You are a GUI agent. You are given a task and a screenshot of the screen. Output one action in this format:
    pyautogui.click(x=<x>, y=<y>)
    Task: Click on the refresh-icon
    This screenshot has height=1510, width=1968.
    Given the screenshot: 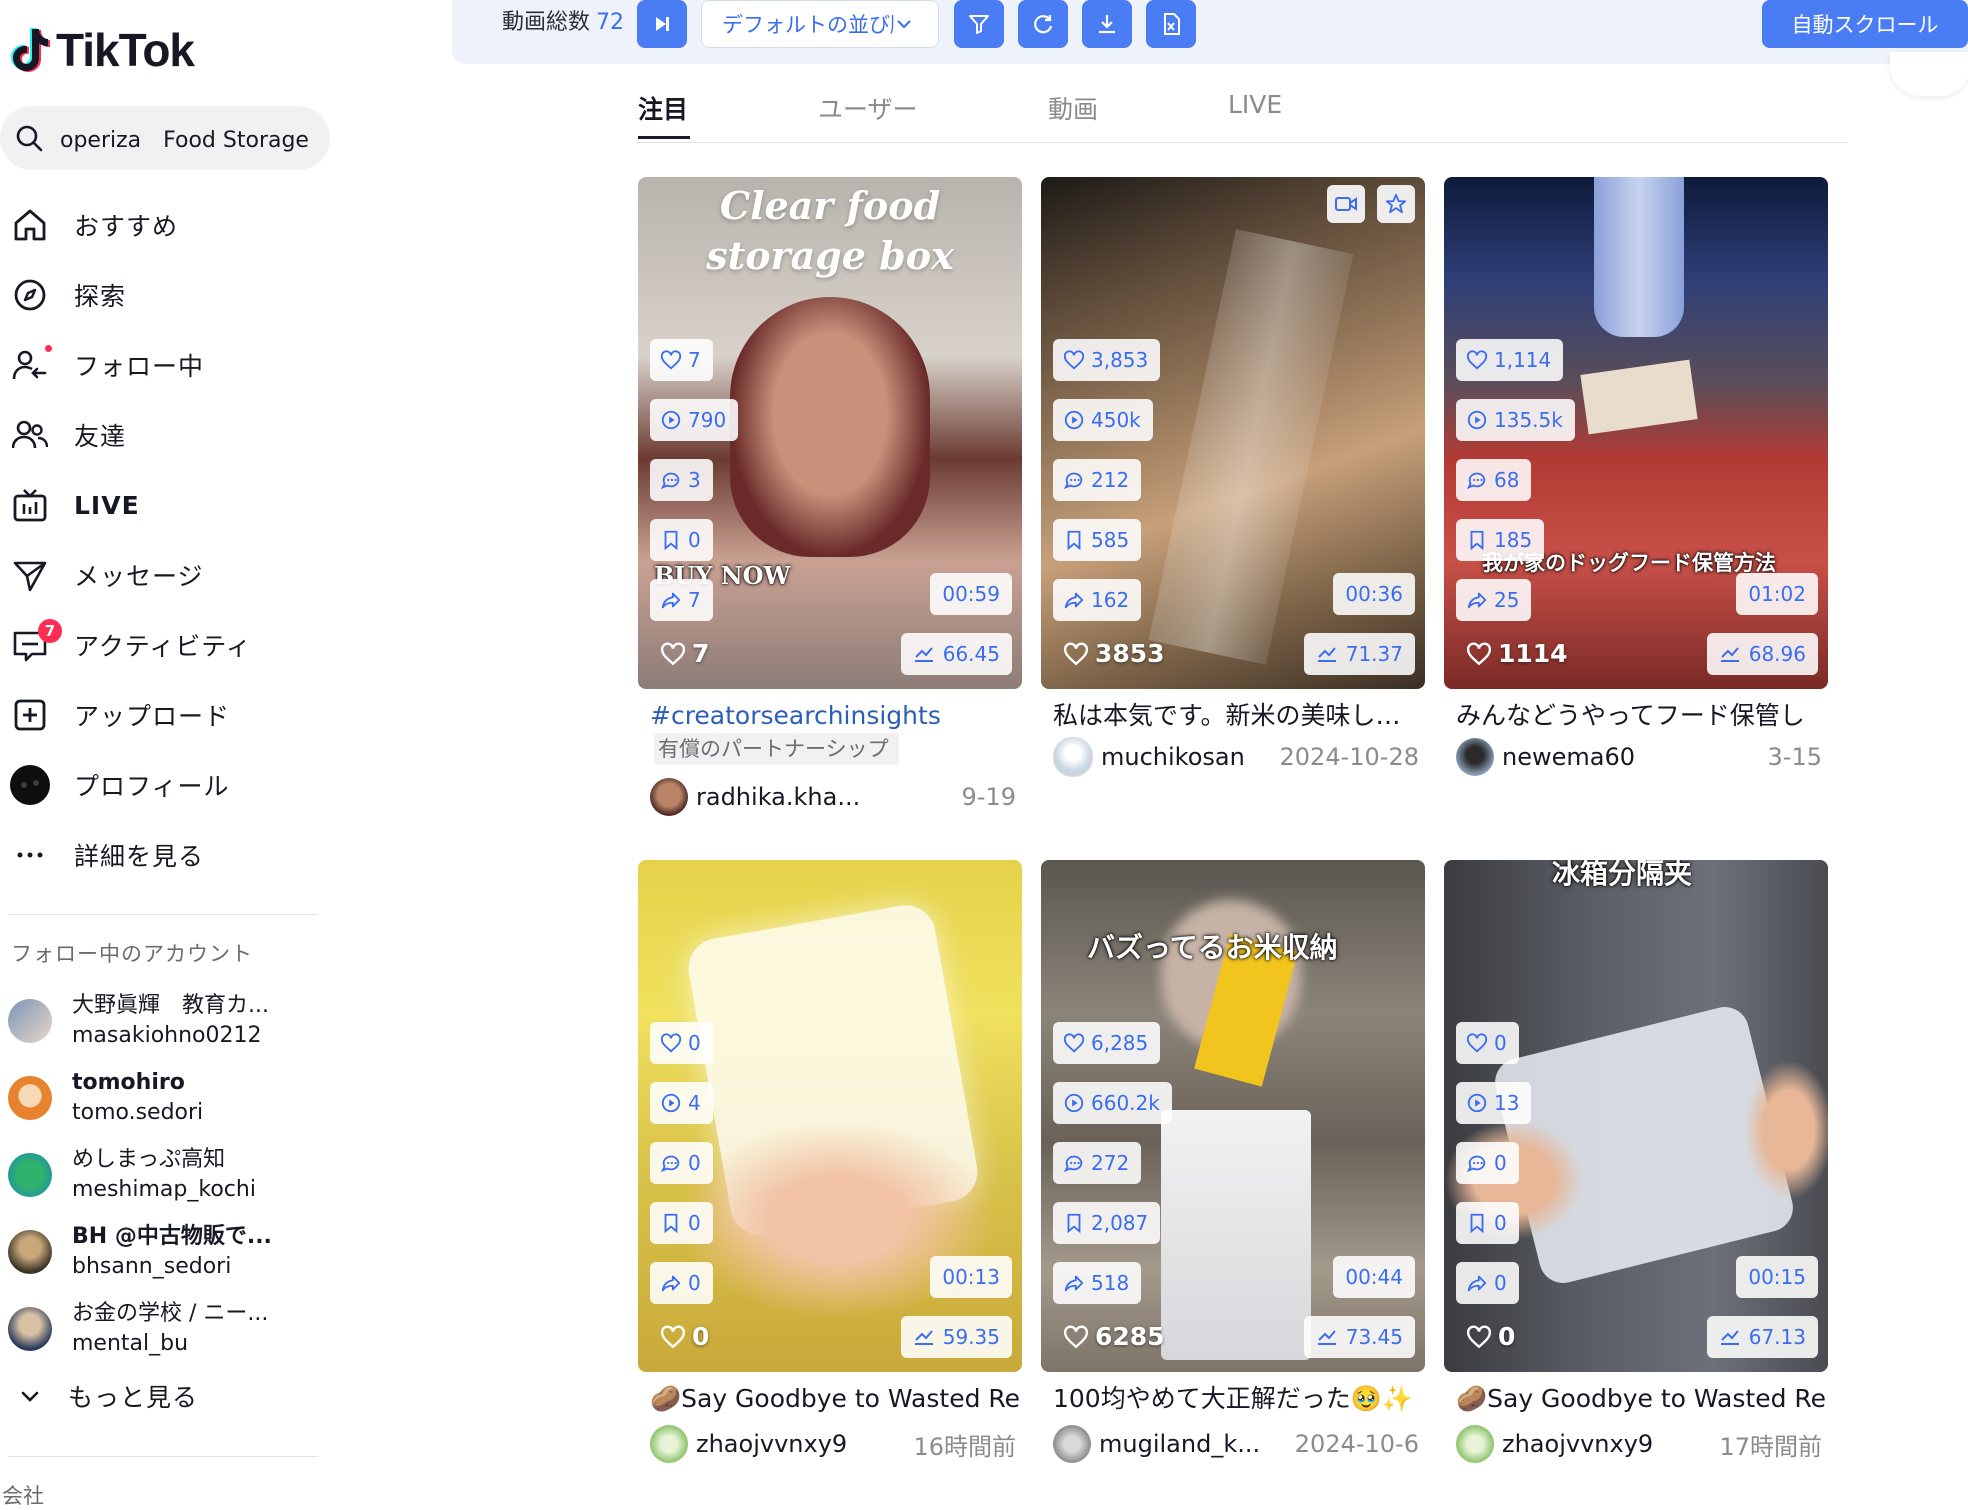 What is the action you would take?
    pyautogui.click(x=1043, y=24)
    